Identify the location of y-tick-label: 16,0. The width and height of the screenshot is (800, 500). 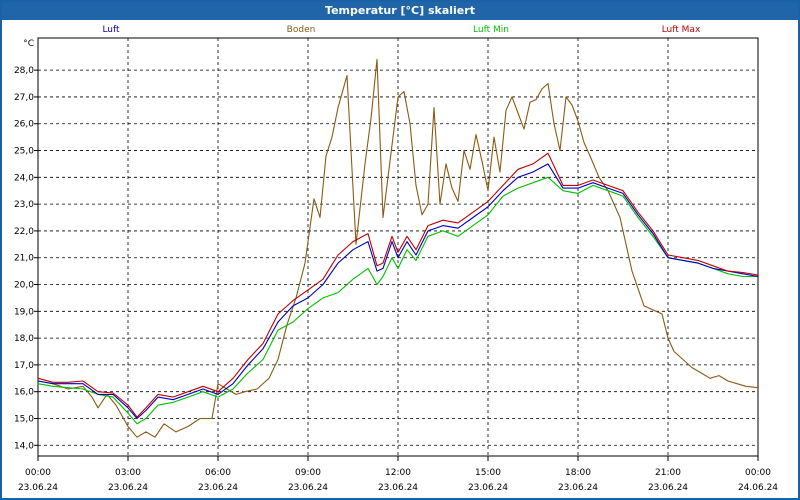
(24, 393).